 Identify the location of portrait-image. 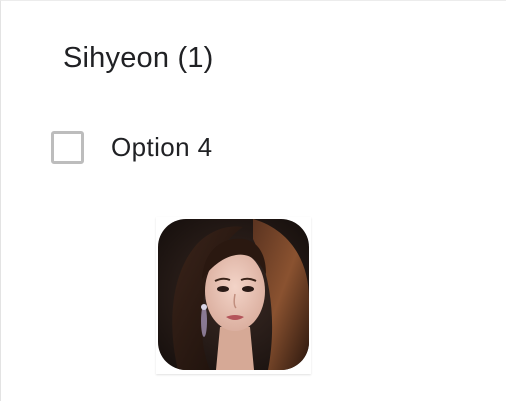
(233, 294).